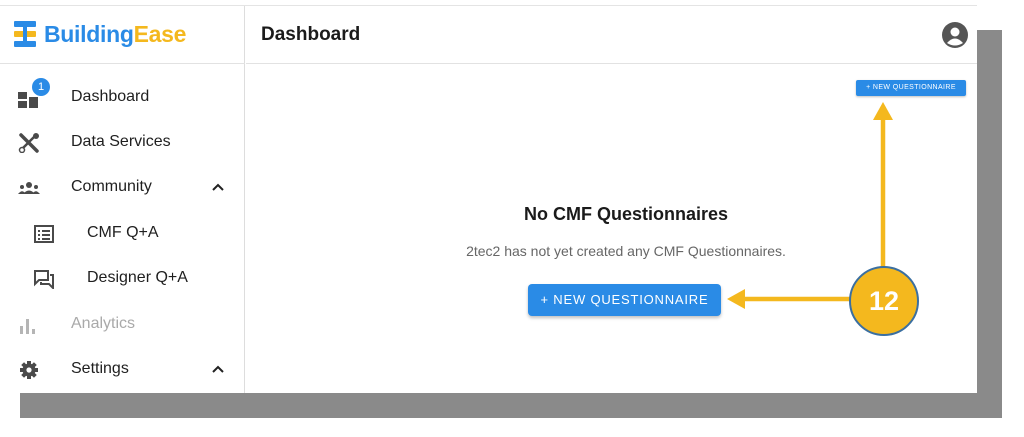 The image size is (1024, 437). What do you see at coordinates (955, 35) in the screenshot?
I see `account-icon` at bounding box center [955, 35].